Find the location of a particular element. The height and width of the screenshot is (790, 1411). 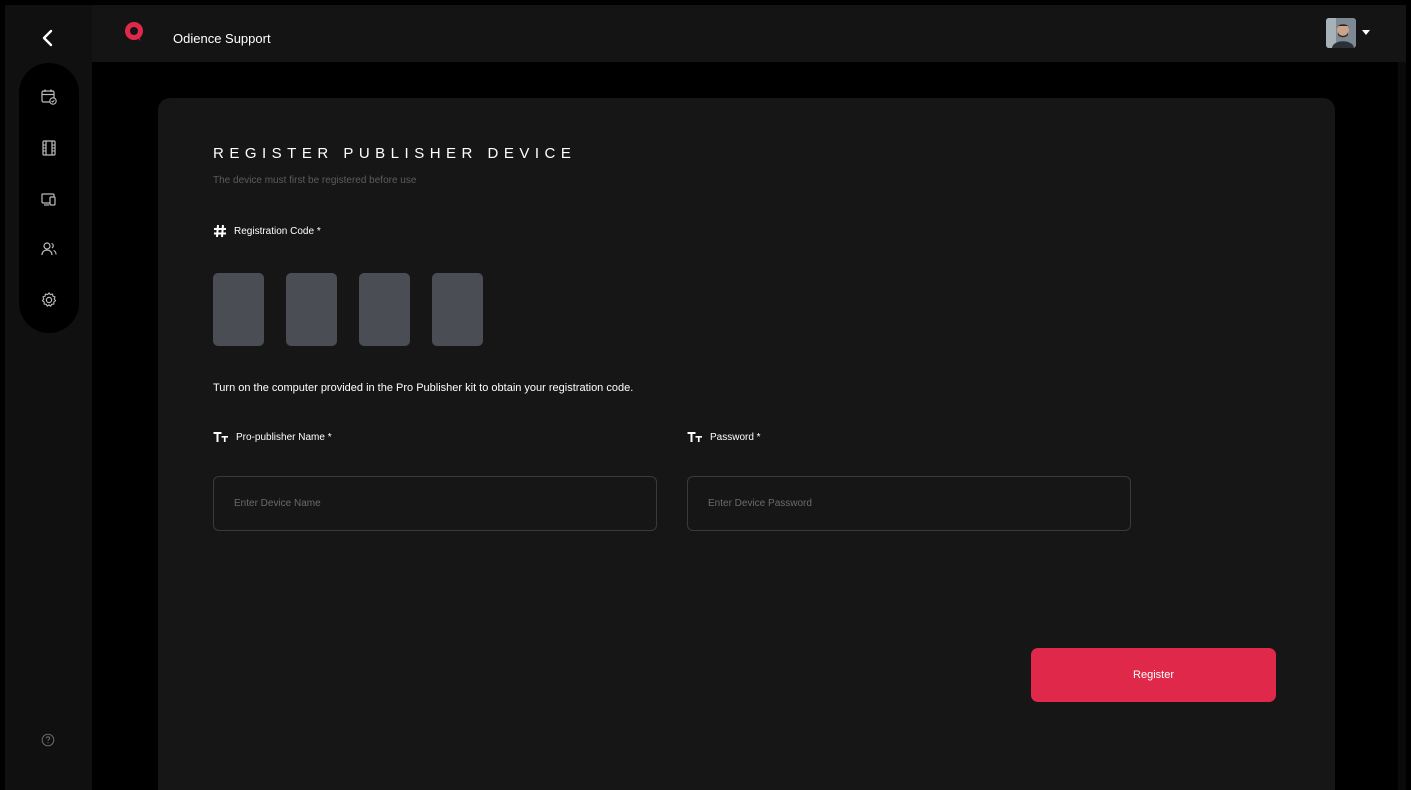

gear-icon is located at coordinates (49, 299).